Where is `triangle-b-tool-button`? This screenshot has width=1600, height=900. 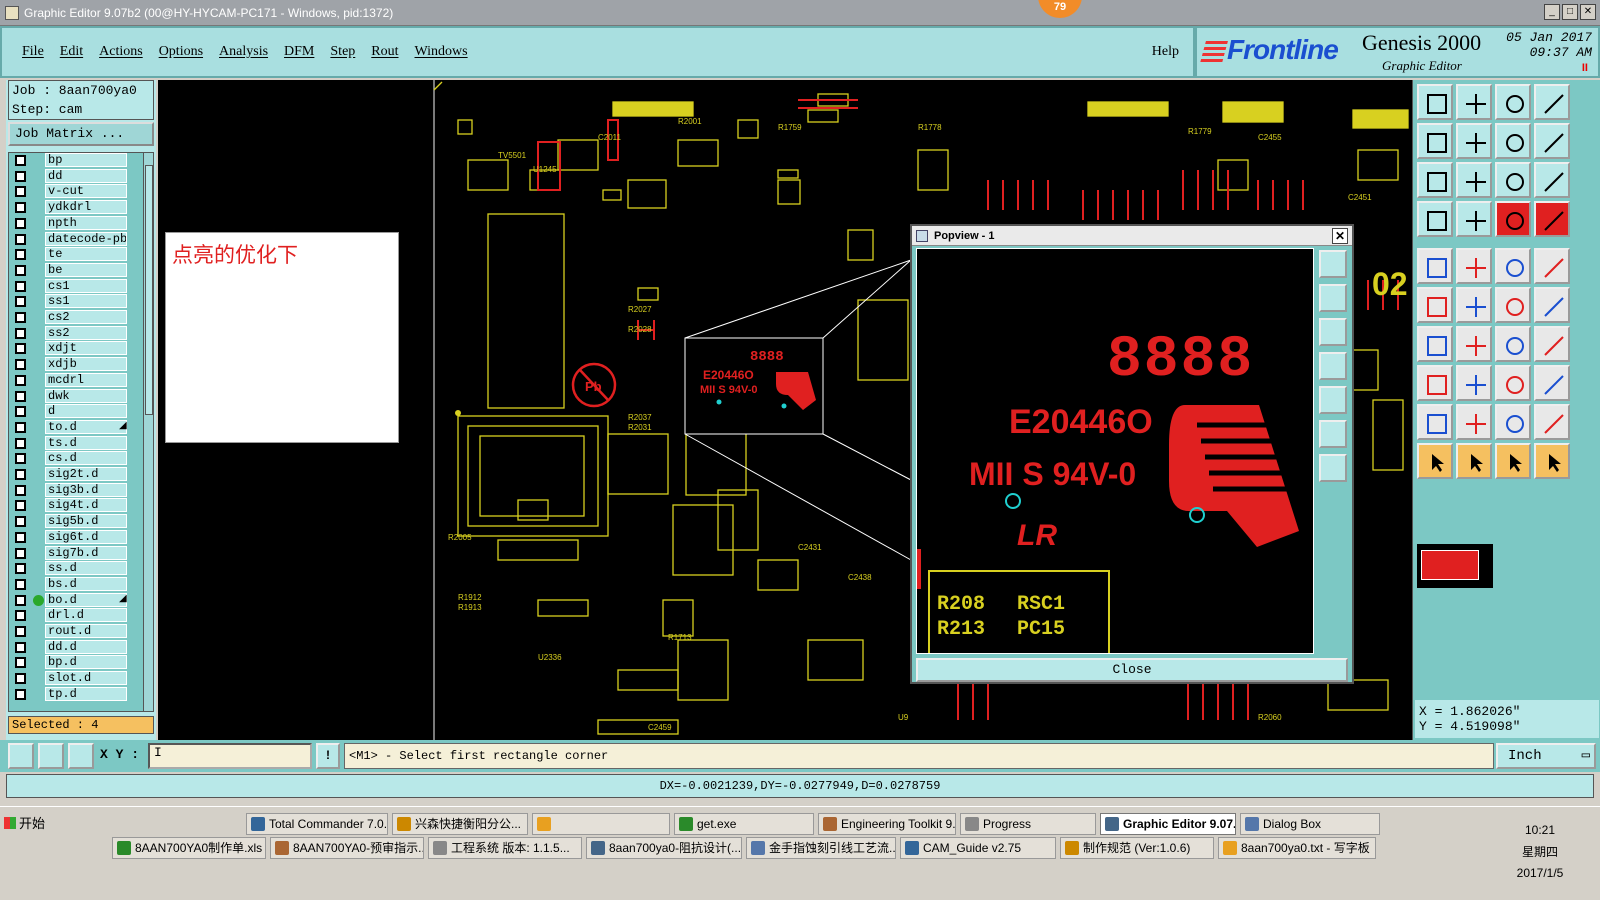 triangle-b-tool-button is located at coordinates (1552, 422).